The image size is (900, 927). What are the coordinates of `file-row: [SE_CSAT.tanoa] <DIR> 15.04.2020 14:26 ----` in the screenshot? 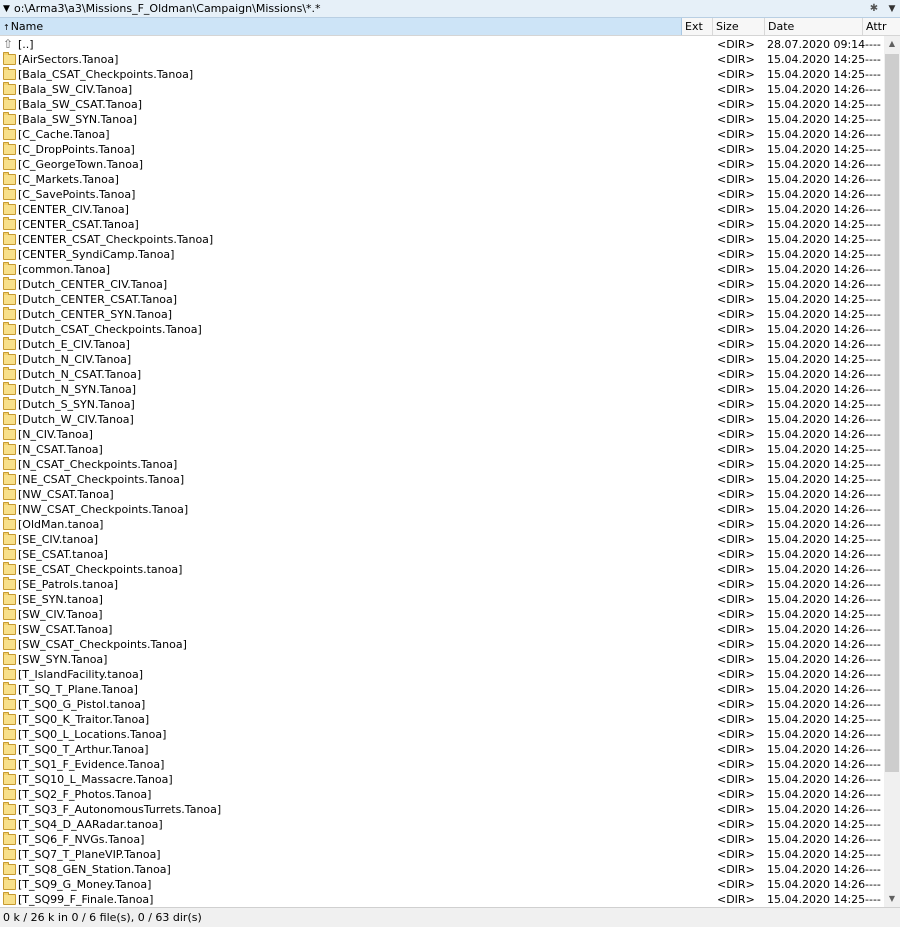 It's located at (442, 554).